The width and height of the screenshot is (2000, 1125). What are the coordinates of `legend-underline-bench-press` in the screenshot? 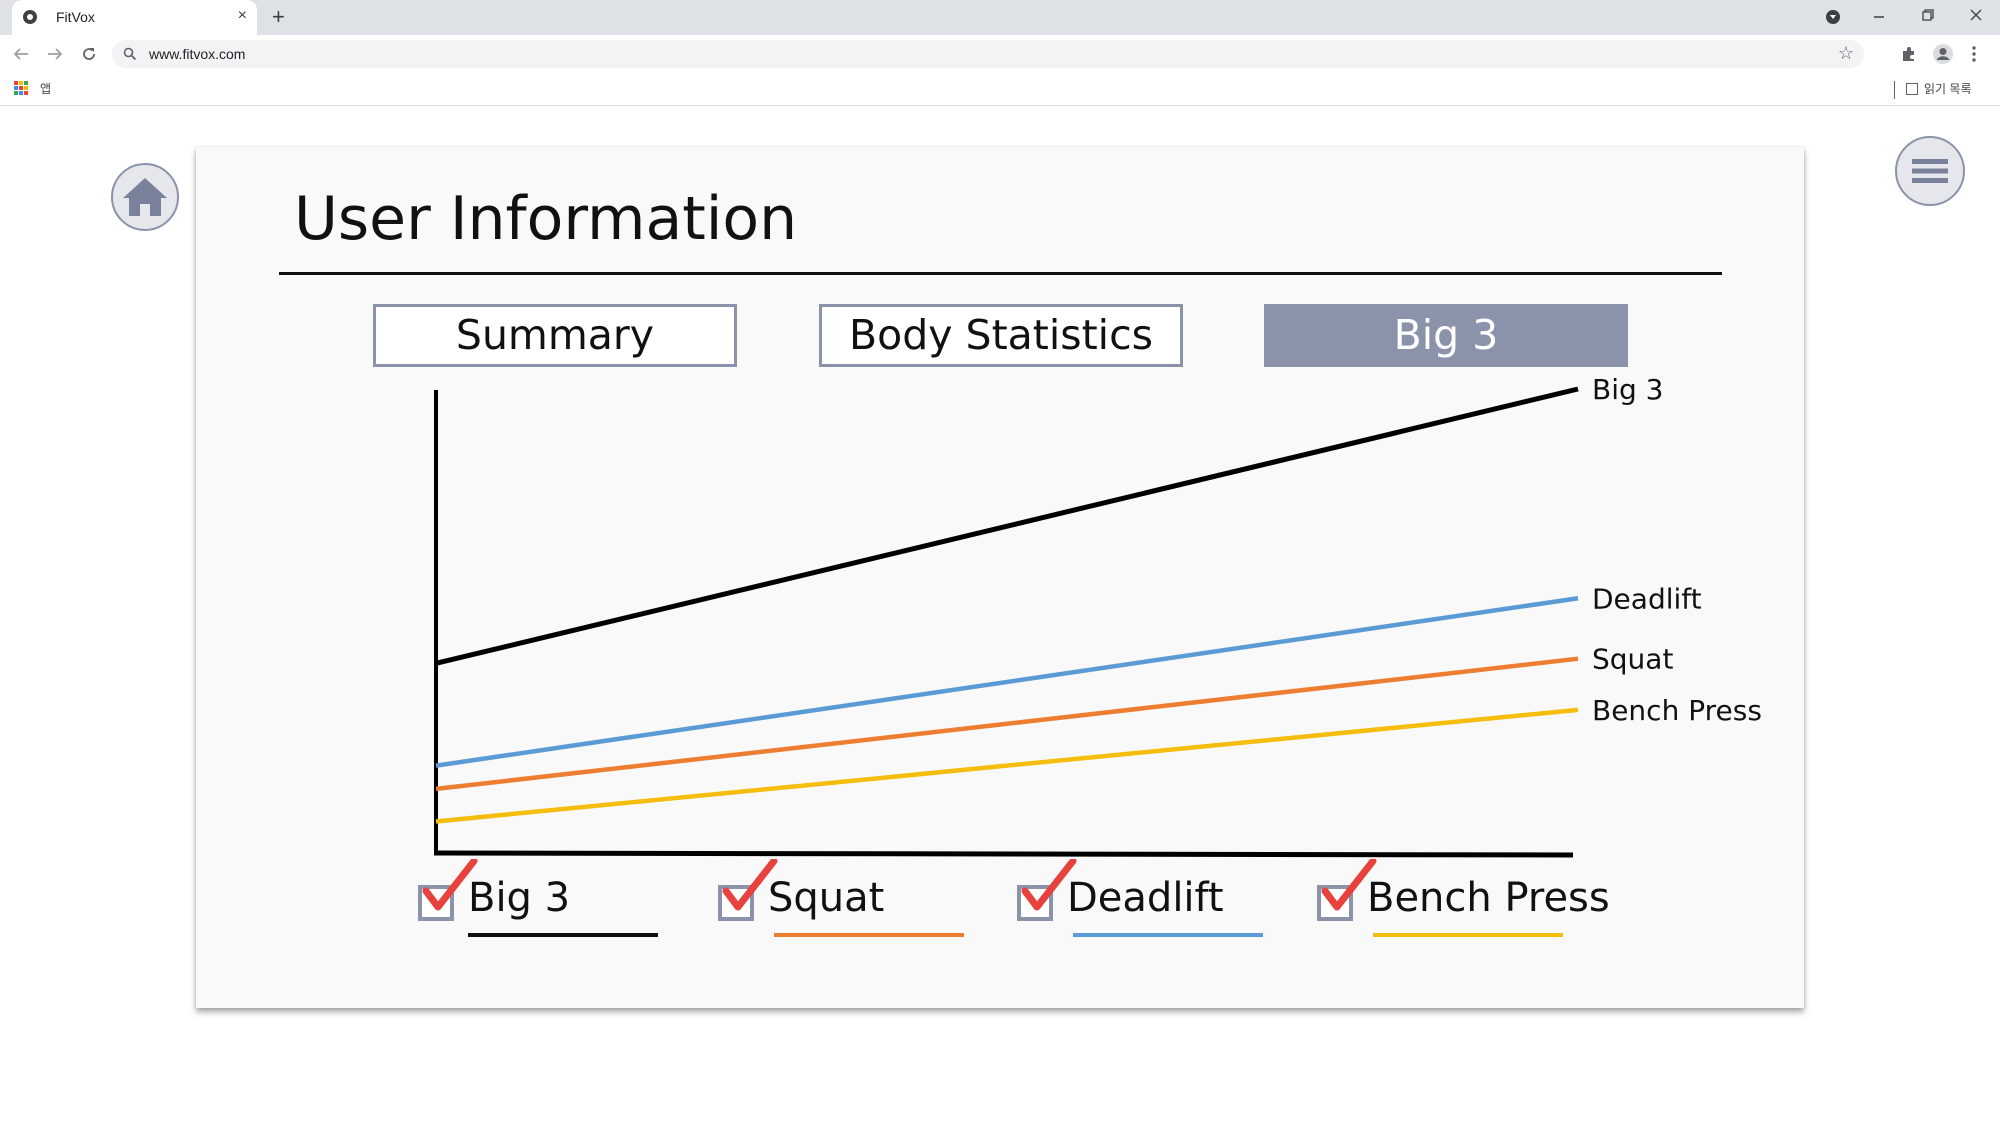 It's located at (1468, 935).